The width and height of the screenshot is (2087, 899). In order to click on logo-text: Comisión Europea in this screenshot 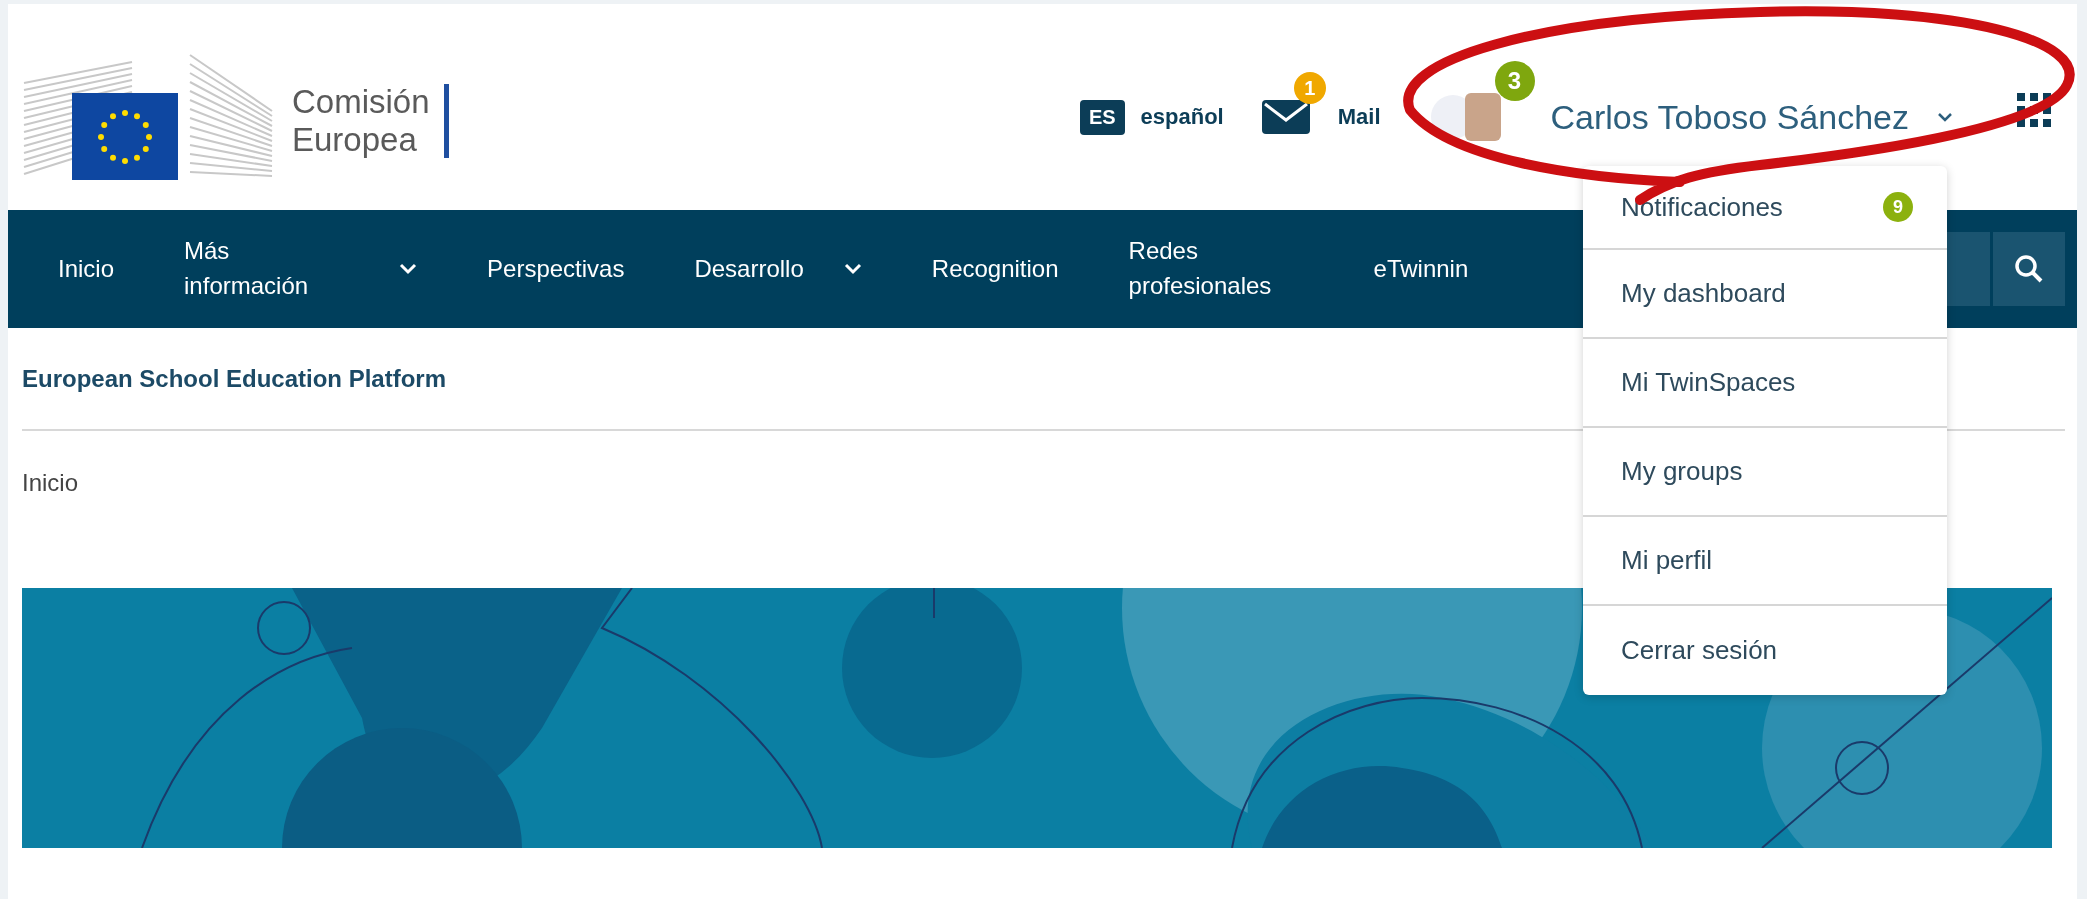, I will do `click(361, 121)`.